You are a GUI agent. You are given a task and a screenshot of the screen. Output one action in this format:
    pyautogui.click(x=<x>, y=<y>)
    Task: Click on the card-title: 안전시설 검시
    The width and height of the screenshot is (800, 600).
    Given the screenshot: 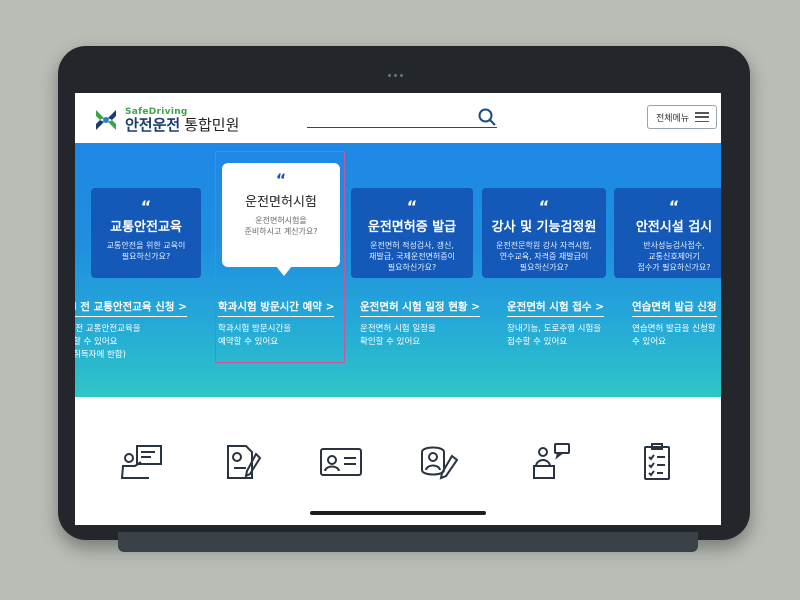 What is the action you would take?
    pyautogui.click(x=674, y=227)
    